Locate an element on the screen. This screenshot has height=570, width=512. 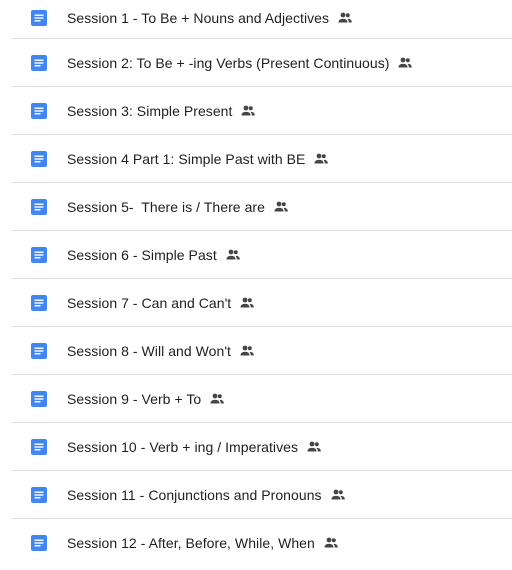
file-name: Session 6 - Simple Past is located at coordinates (142, 255).